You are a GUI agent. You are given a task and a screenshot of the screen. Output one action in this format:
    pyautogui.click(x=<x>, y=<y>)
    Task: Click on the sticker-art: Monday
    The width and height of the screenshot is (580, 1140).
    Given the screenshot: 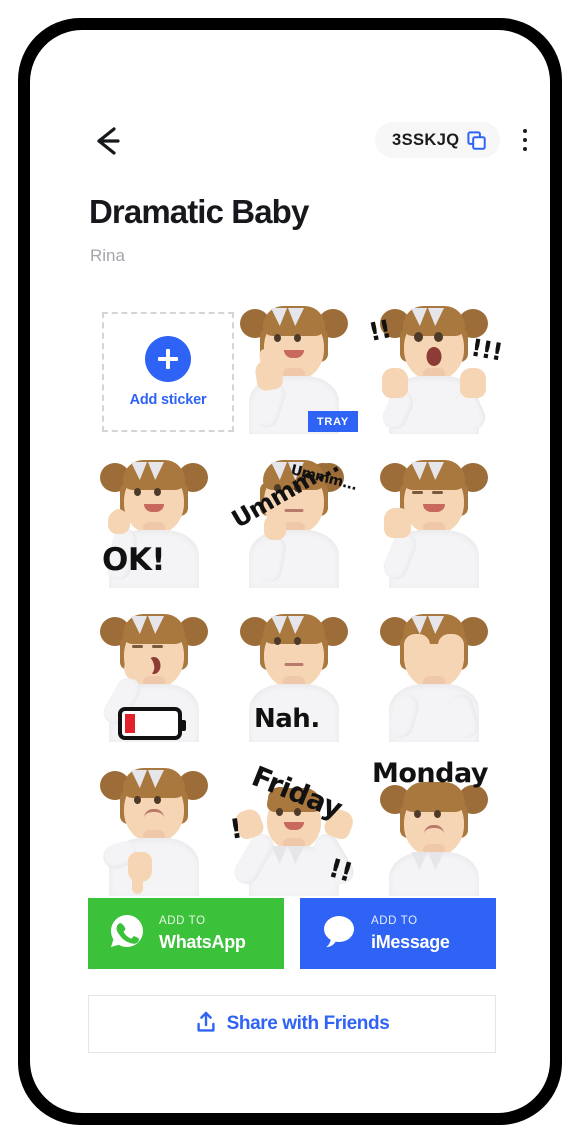 What is the action you would take?
    pyautogui.click(x=434, y=826)
    